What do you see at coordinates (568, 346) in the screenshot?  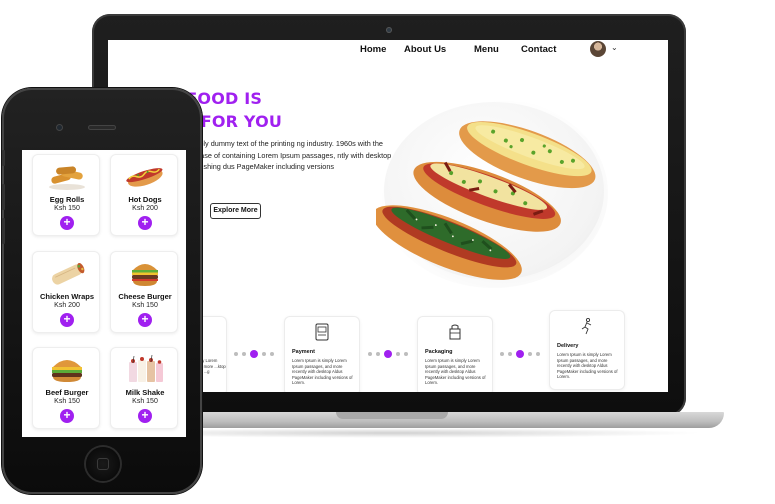 I see `feature-title: Delivery` at bounding box center [568, 346].